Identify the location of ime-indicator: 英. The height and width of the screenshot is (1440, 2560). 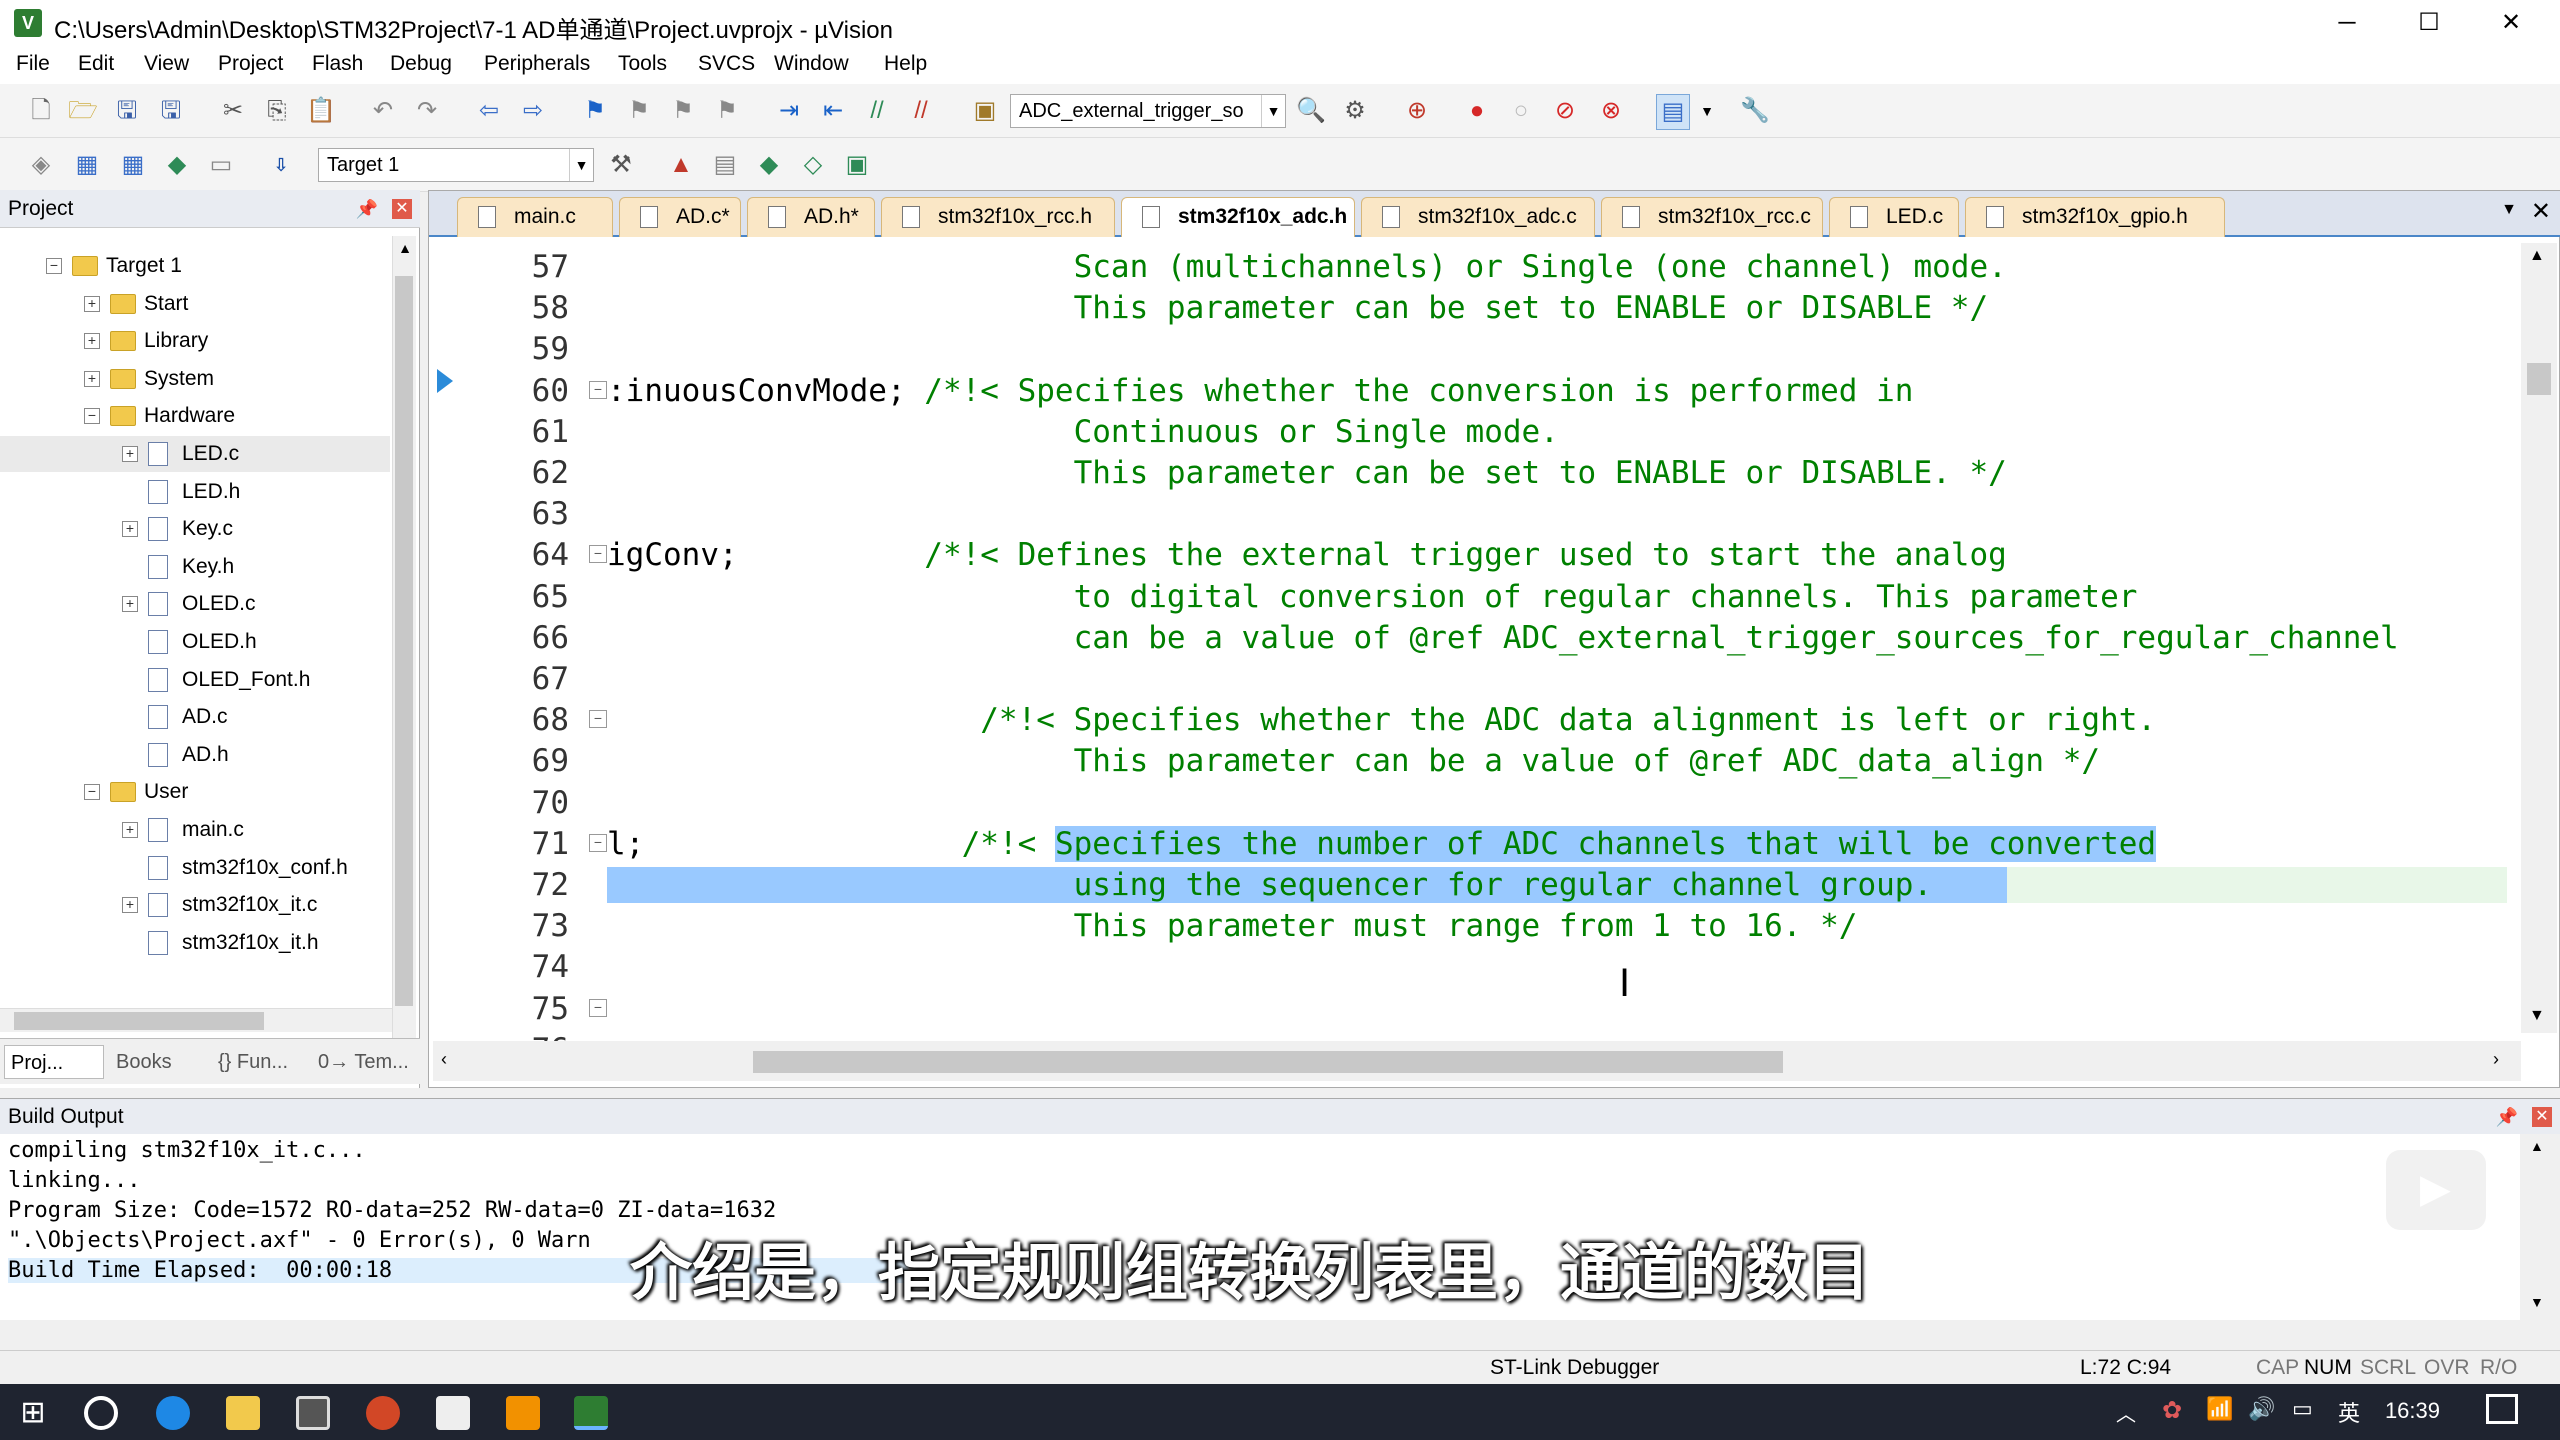
(2349, 1412).